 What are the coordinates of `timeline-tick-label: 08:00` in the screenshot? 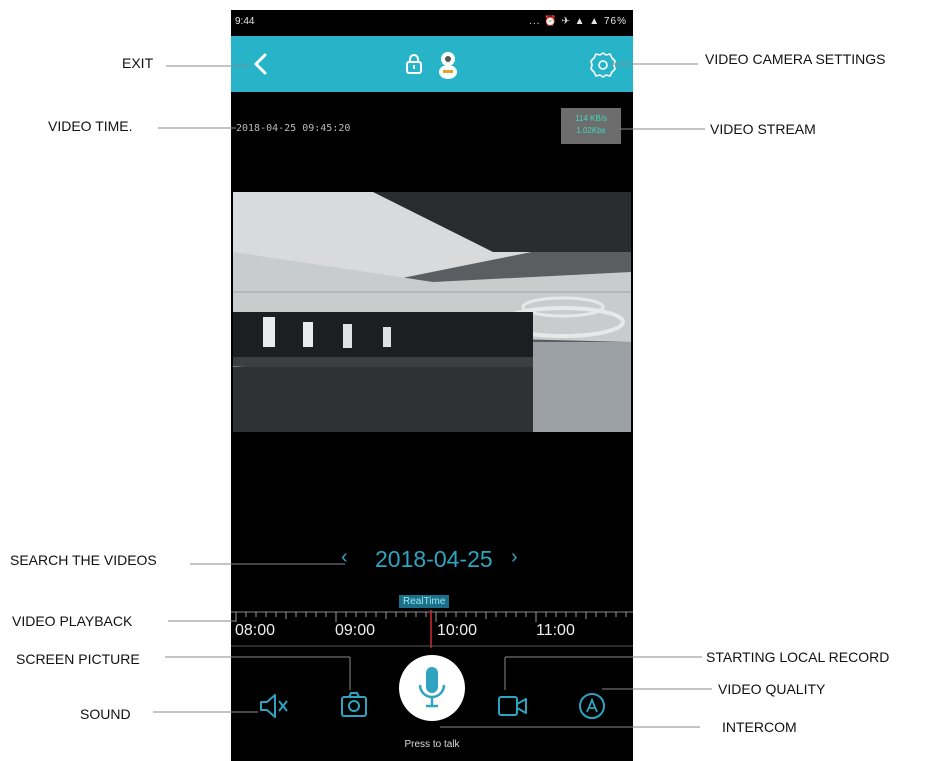 It's located at (255, 630).